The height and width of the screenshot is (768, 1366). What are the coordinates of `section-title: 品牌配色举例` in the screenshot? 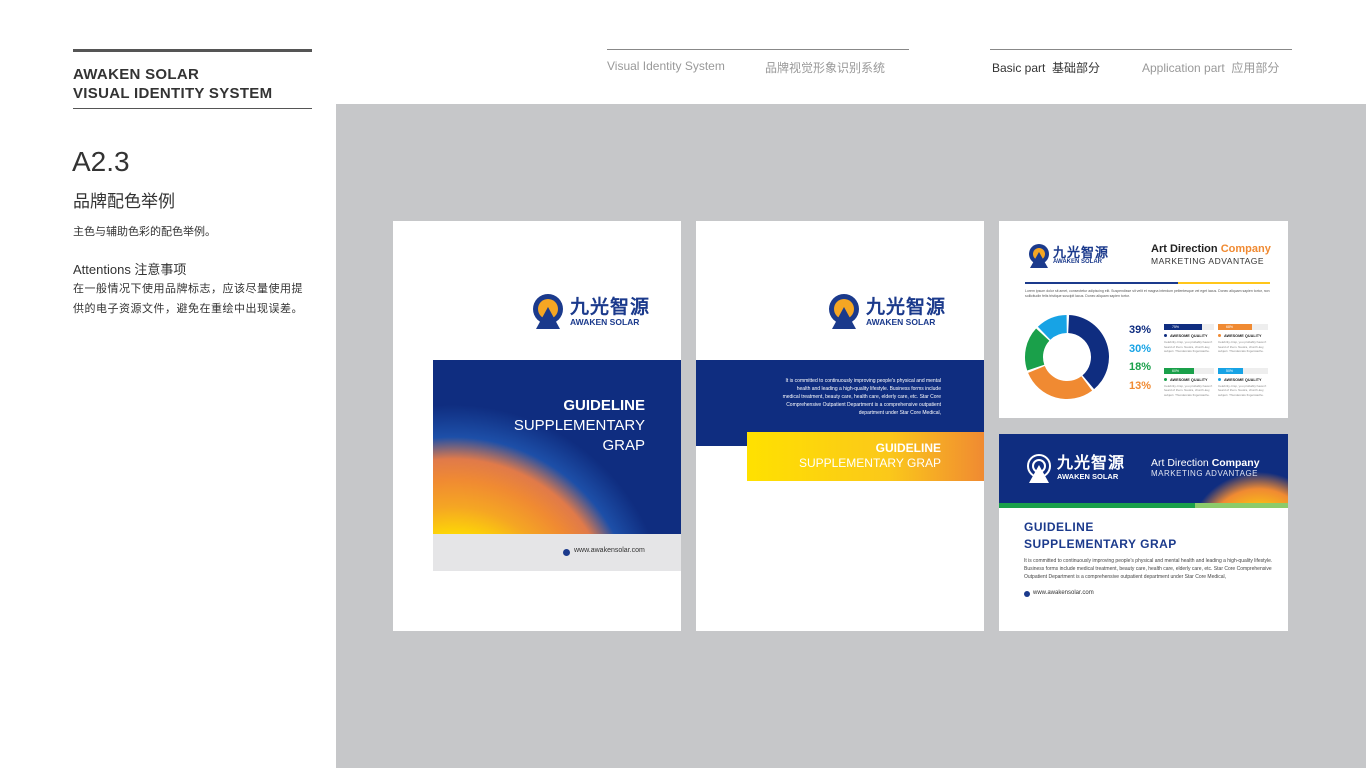 It's located at (124, 201).